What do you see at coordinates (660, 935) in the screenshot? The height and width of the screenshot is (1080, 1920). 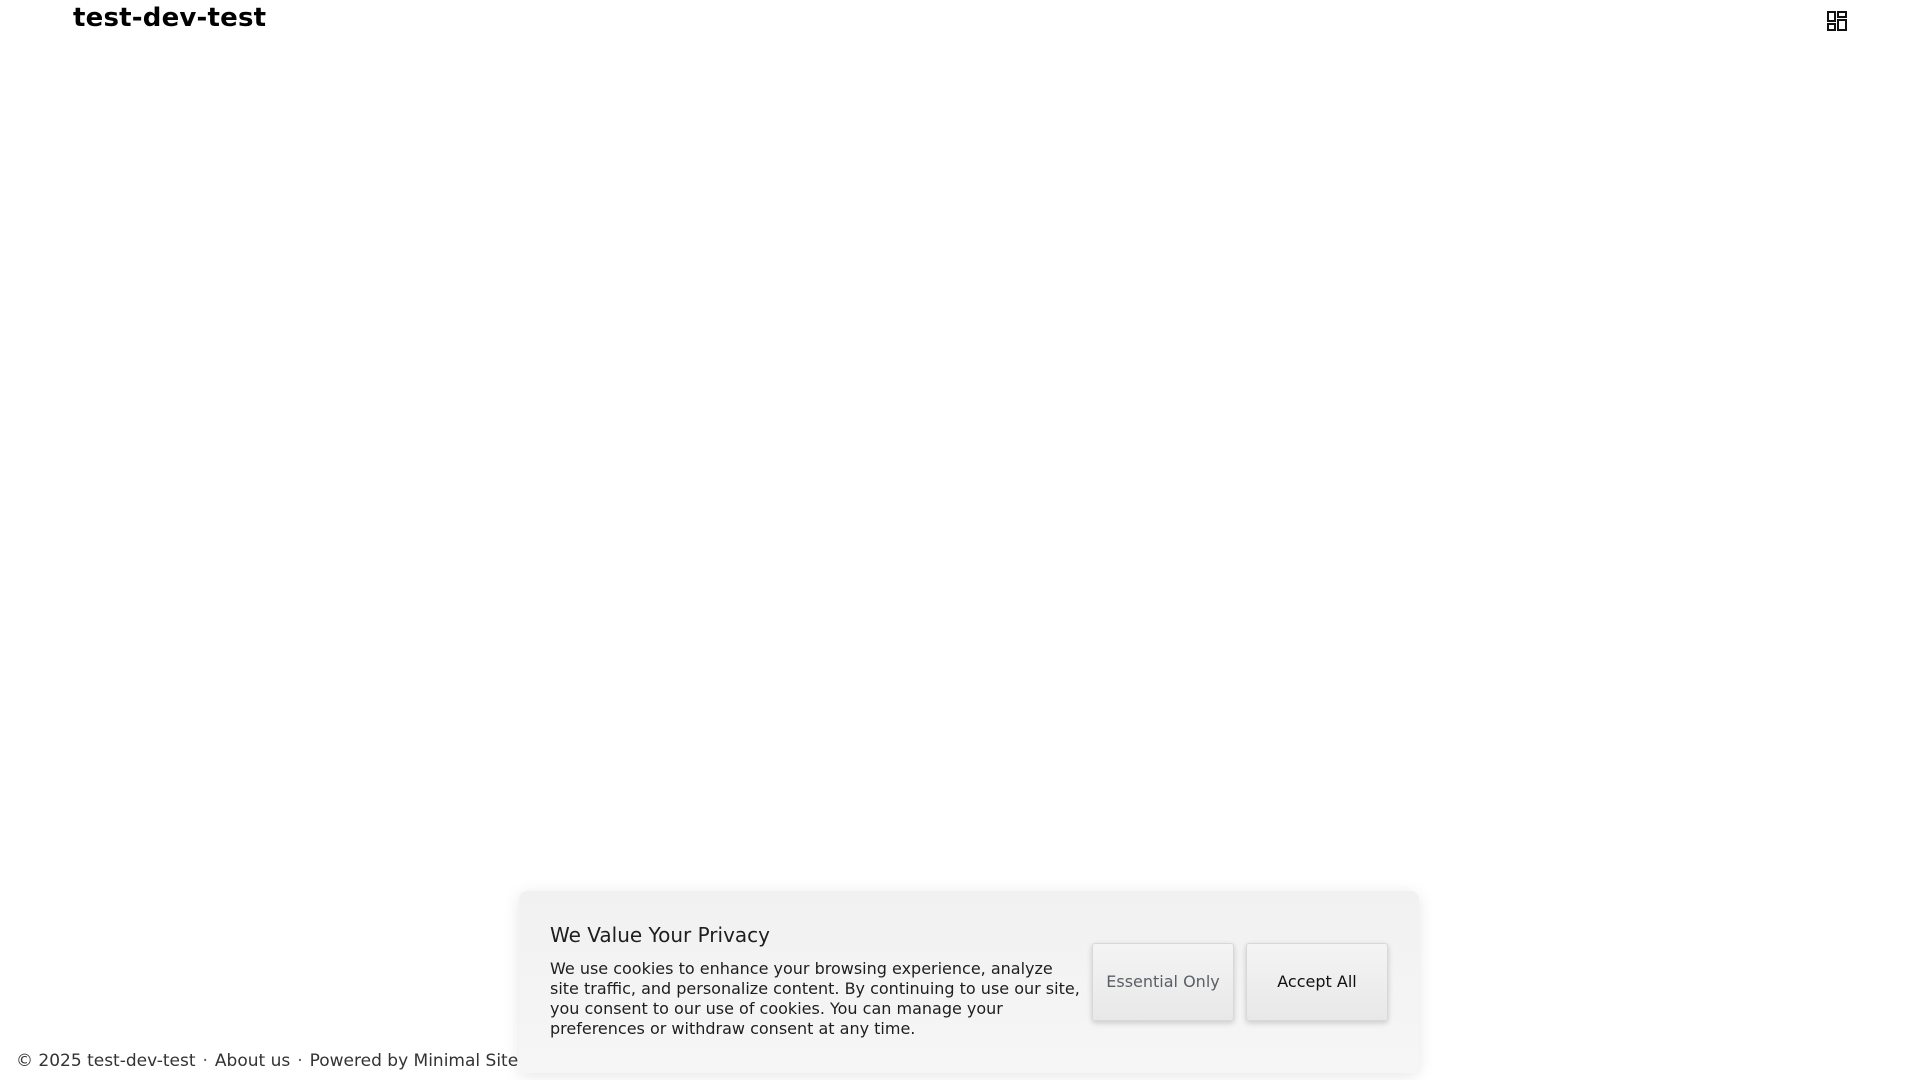 I see `cookie-banner-title: We Value Your Privacy` at bounding box center [660, 935].